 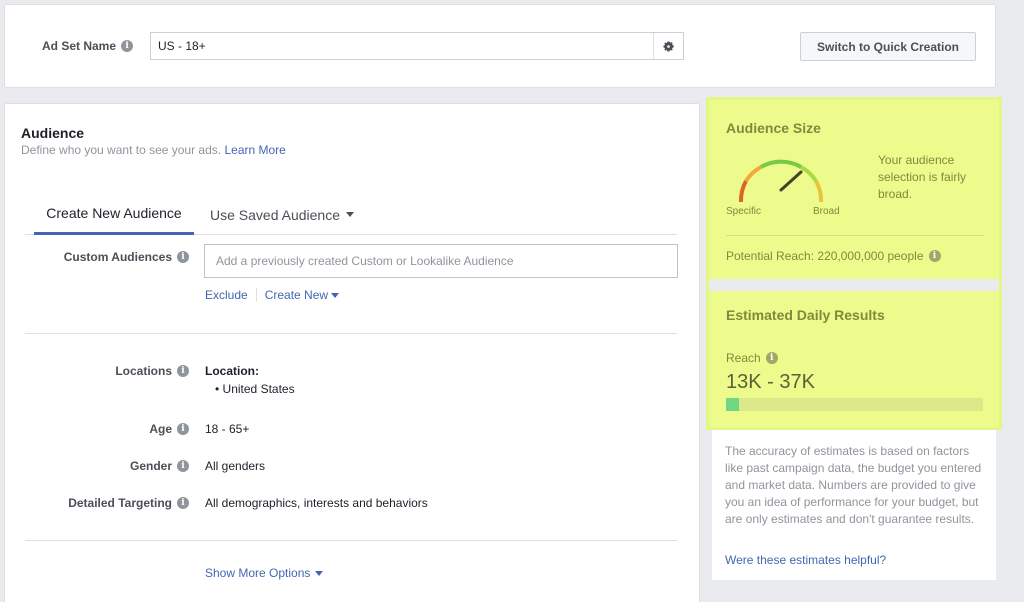 What do you see at coordinates (732, 404) in the screenshot?
I see `reach-progress-fill` at bounding box center [732, 404].